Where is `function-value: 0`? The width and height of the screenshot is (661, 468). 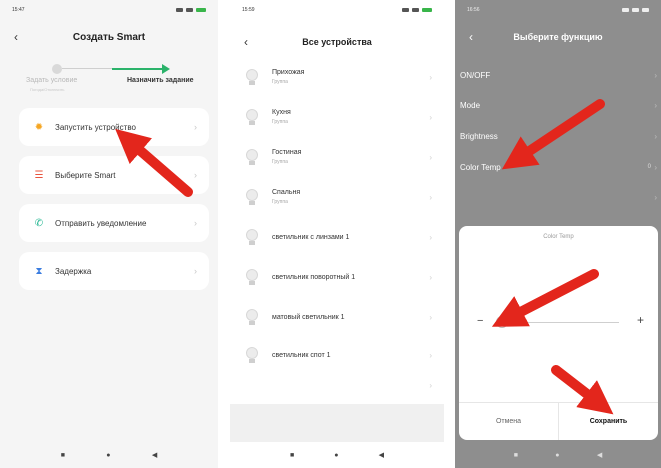
function-value: 0 is located at coordinates (649, 167).